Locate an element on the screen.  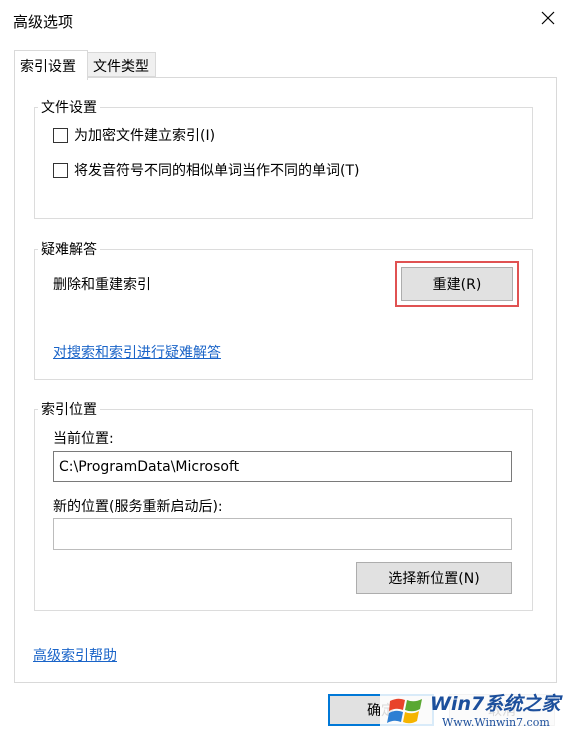
close-icon is located at coordinates (548, 18).